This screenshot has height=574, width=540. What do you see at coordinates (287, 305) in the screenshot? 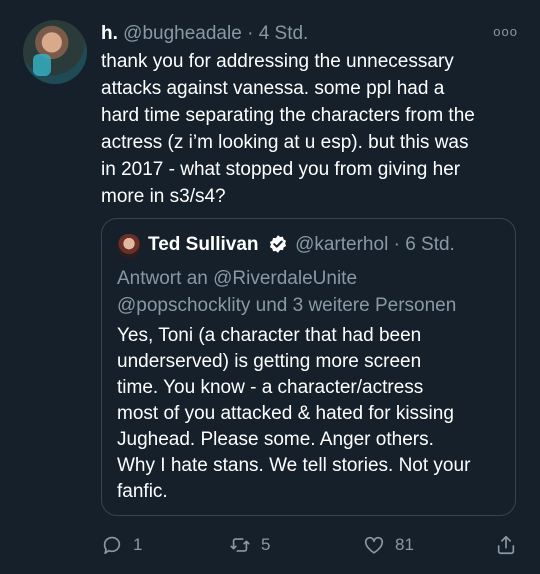
I see `replying-to-line: @popschocklity und 3 weitere Personen` at bounding box center [287, 305].